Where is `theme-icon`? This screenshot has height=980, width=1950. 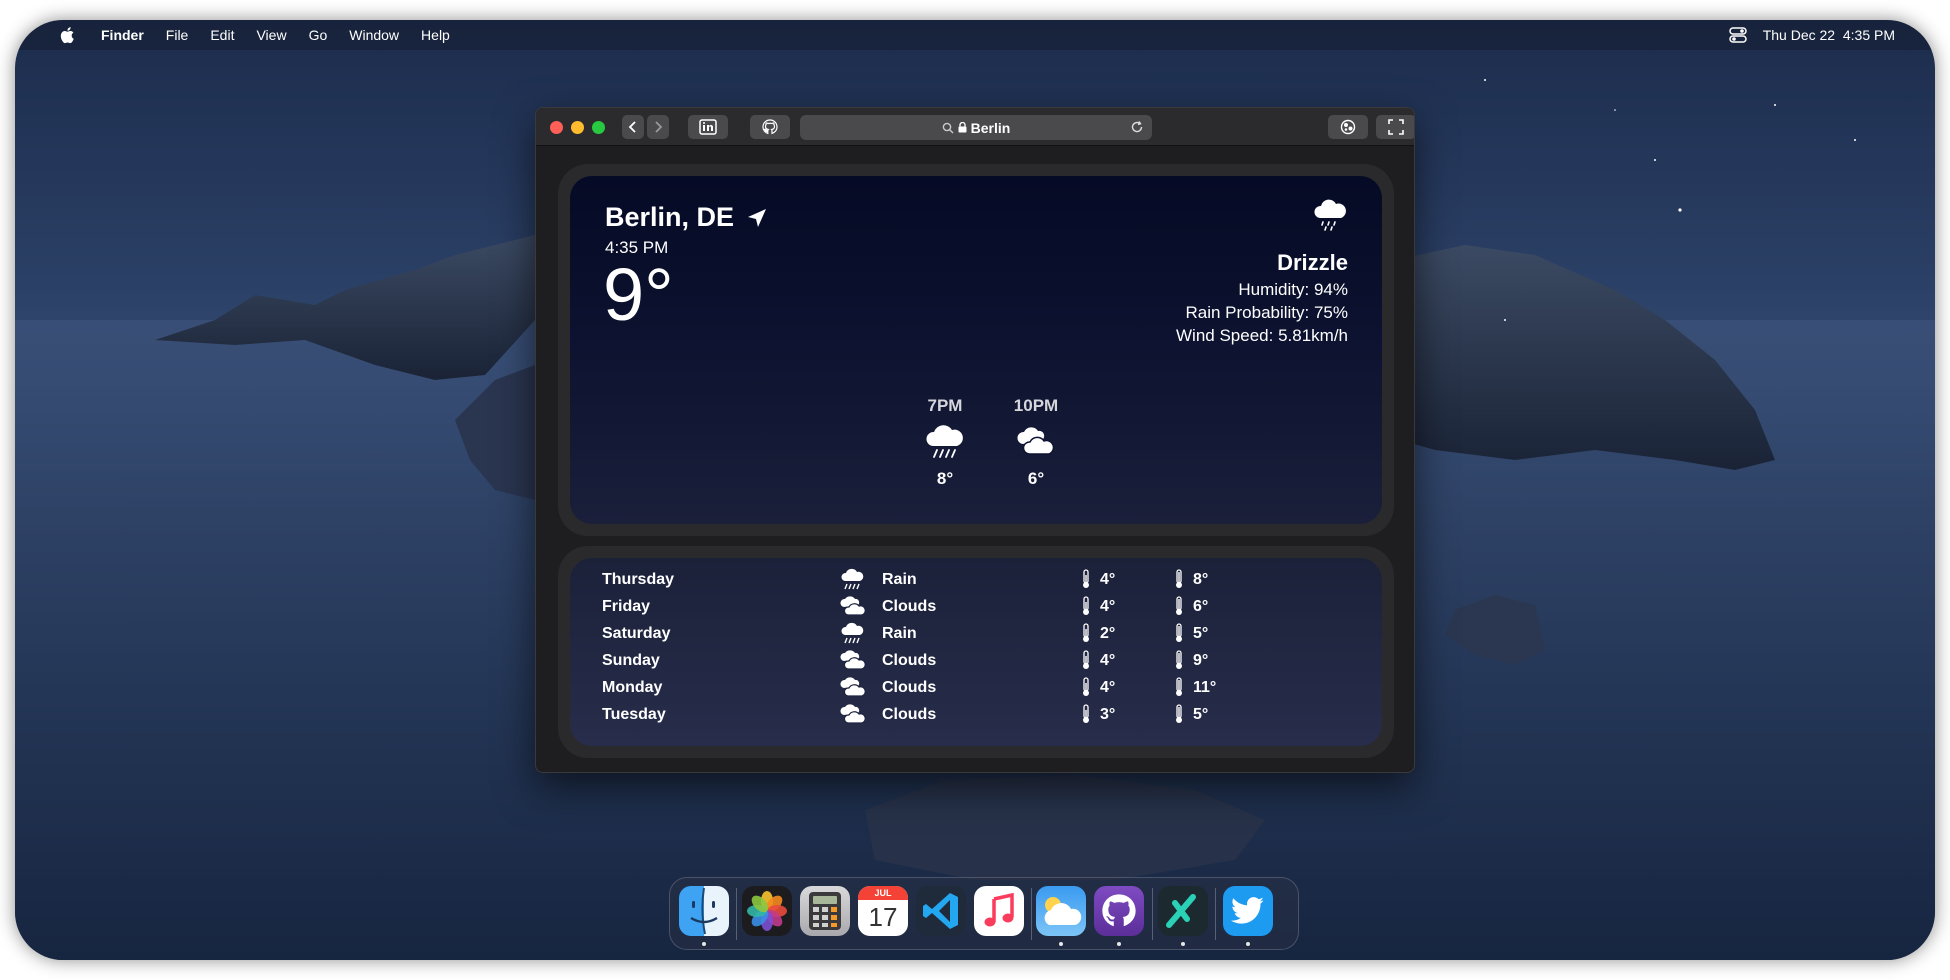 theme-icon is located at coordinates (1348, 127).